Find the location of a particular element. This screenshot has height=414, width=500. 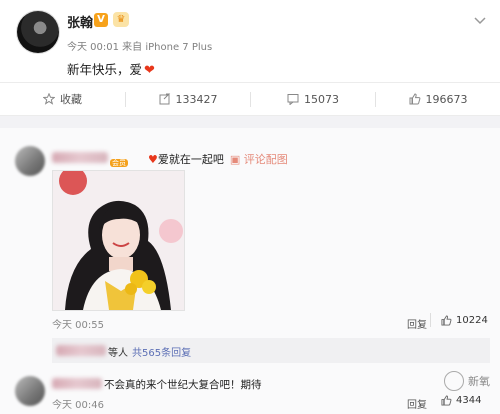

view-all-replies-link: 共565条回复 is located at coordinates (161, 353).